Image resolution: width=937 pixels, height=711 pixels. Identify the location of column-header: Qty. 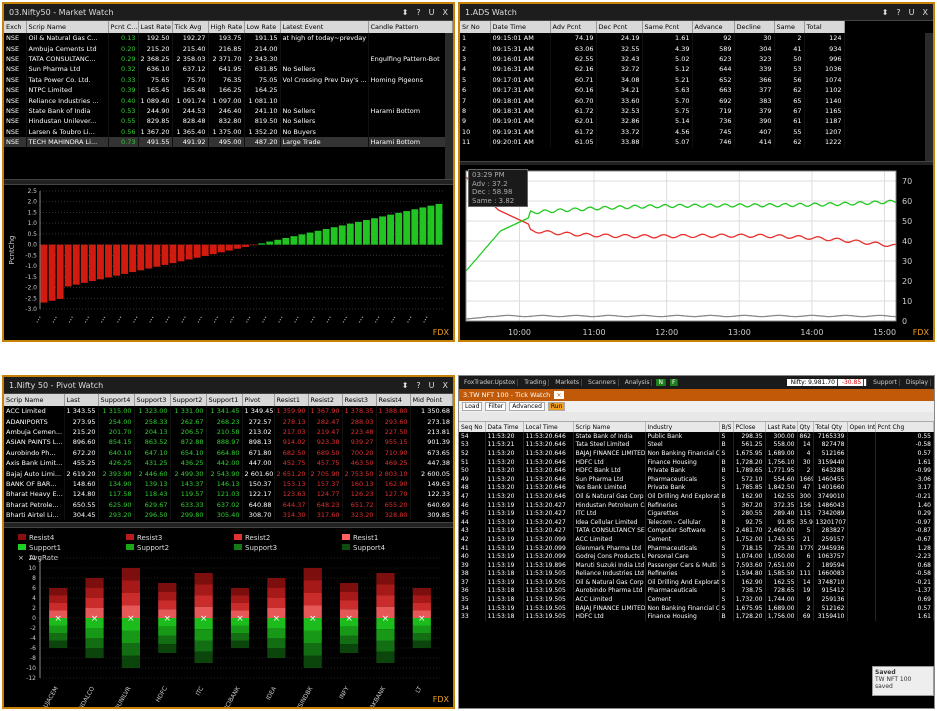
(805, 427).